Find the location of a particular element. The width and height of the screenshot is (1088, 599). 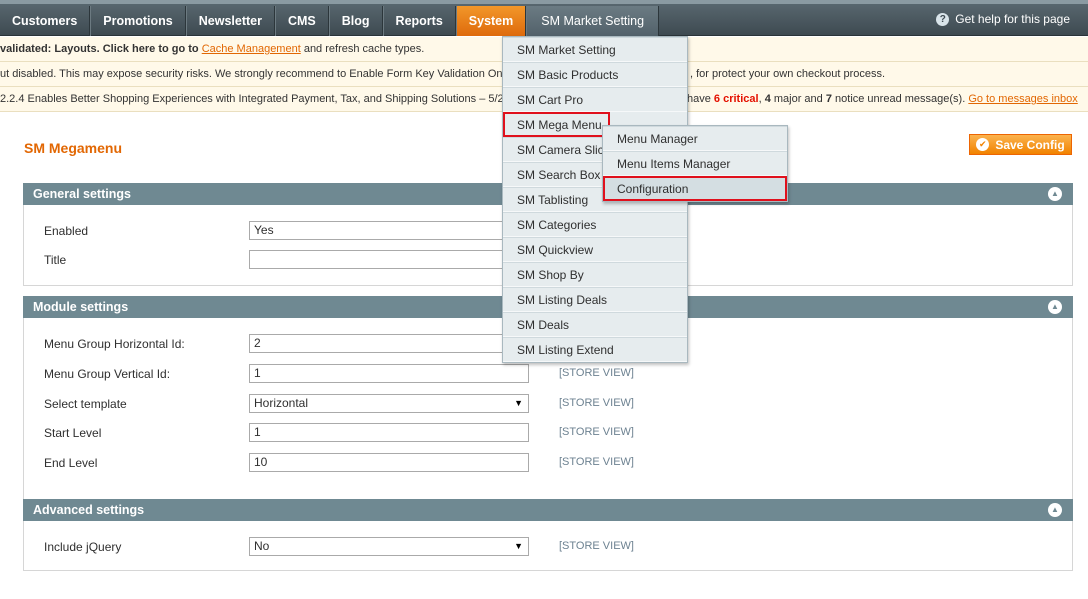

cache-management-link: Cache Management is located at coordinates (251, 49).